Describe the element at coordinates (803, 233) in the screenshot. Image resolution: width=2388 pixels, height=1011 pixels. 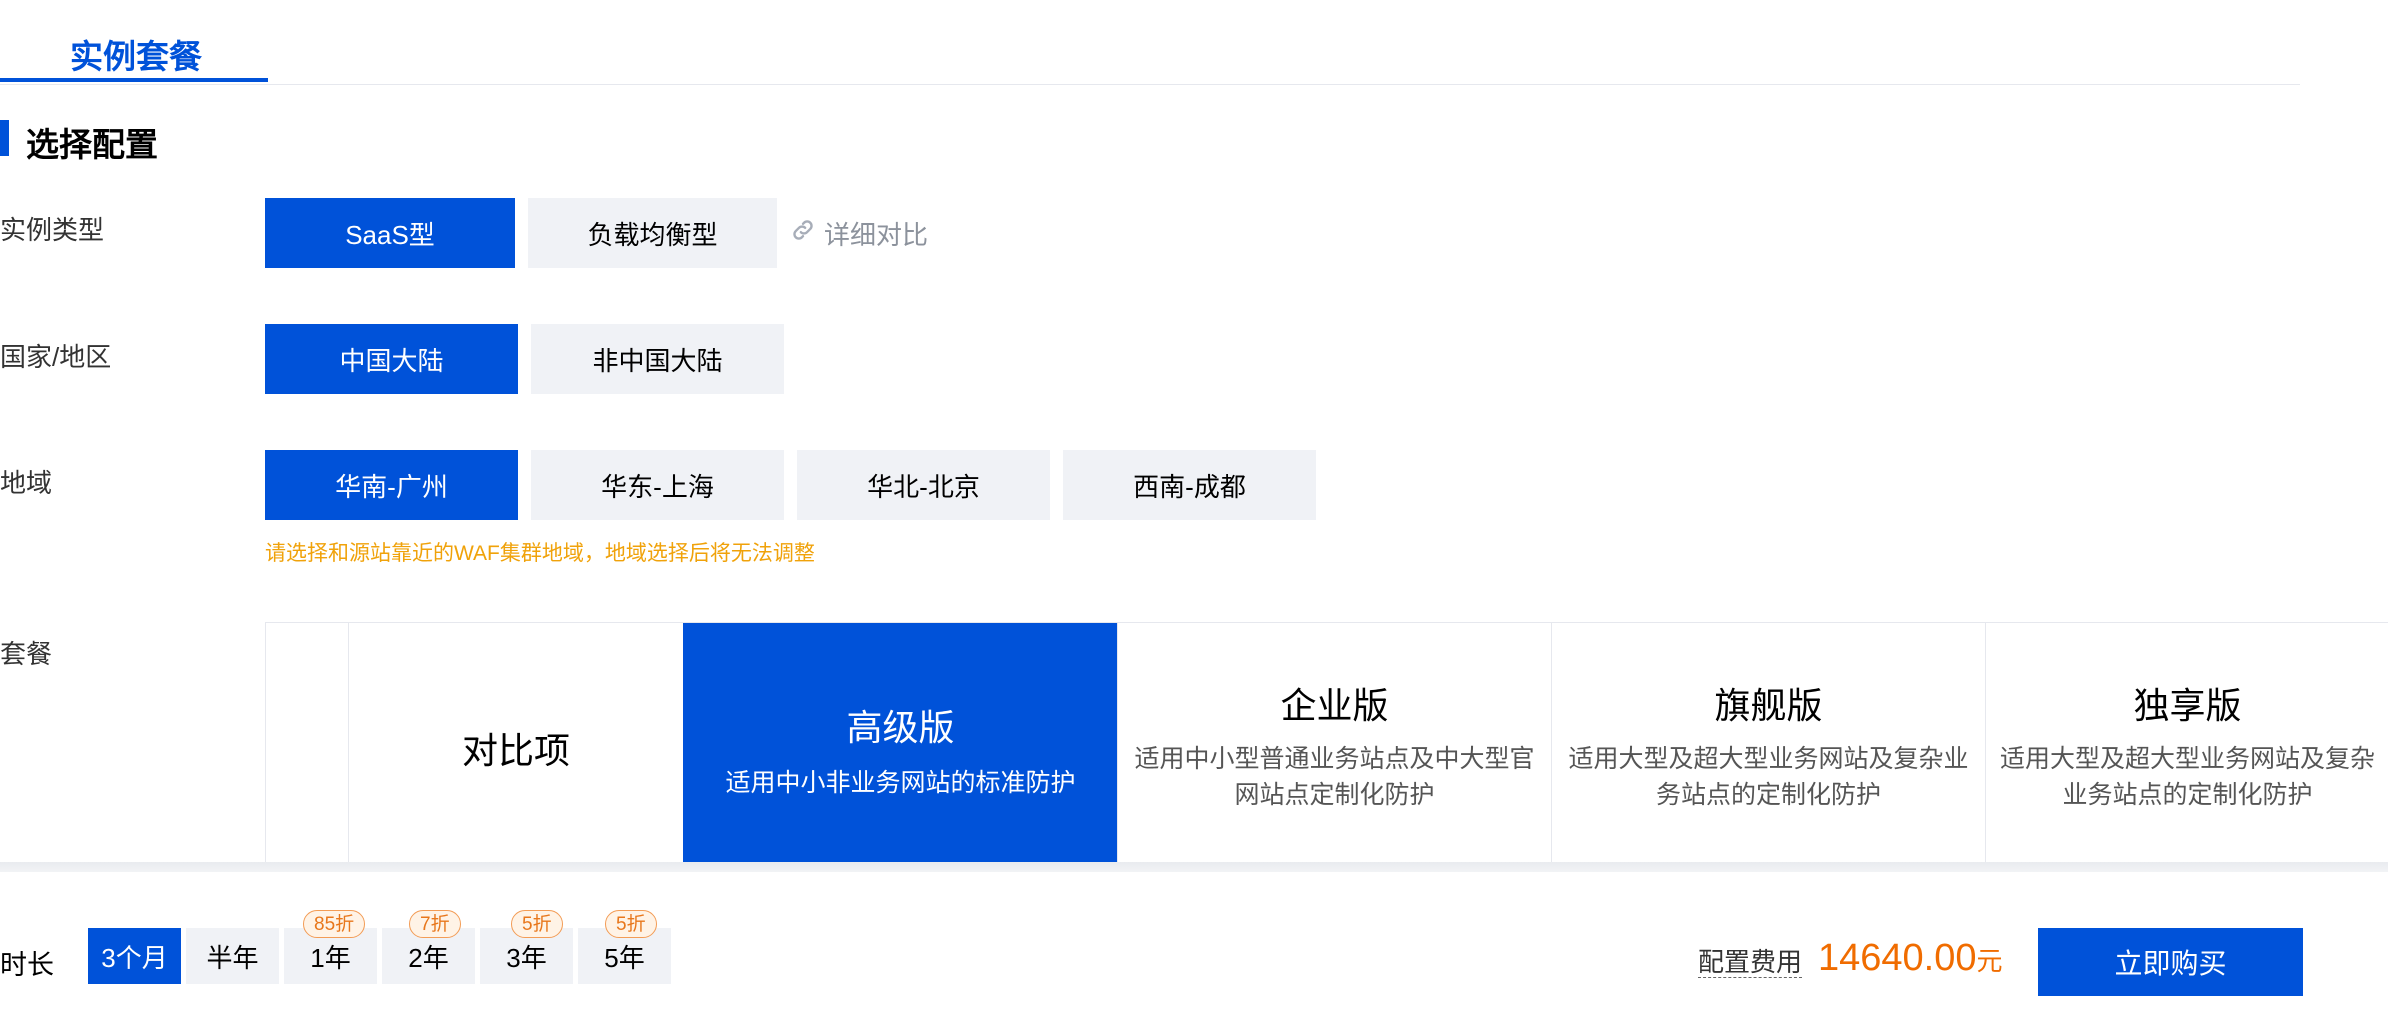
I see `link-icon` at that location.